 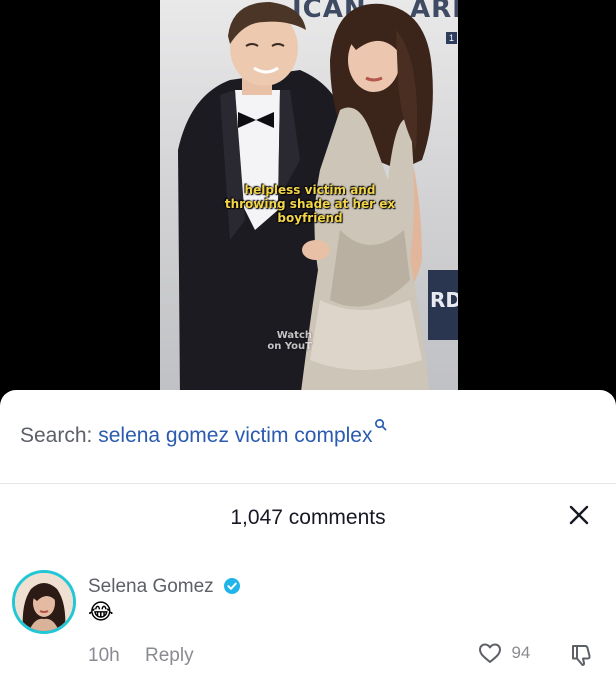 I want to click on watermark-line: Watch, so click(x=294, y=335).